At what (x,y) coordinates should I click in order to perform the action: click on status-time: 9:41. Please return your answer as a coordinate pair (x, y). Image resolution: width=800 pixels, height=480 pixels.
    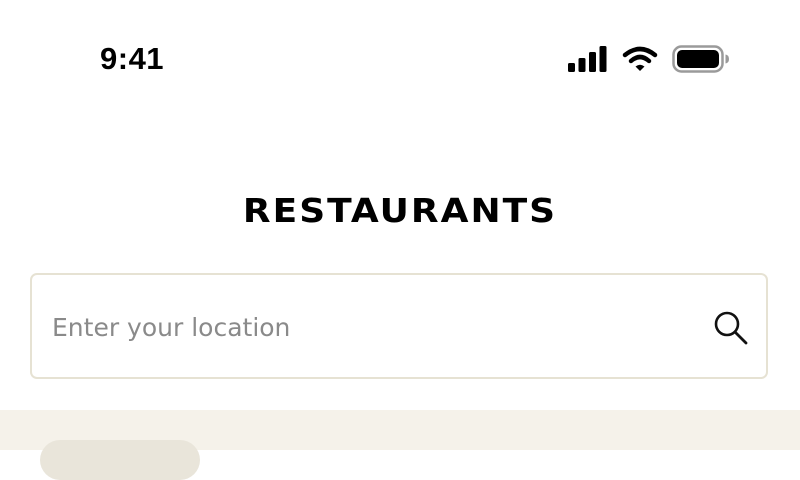
    Looking at the image, I should click on (132, 58).